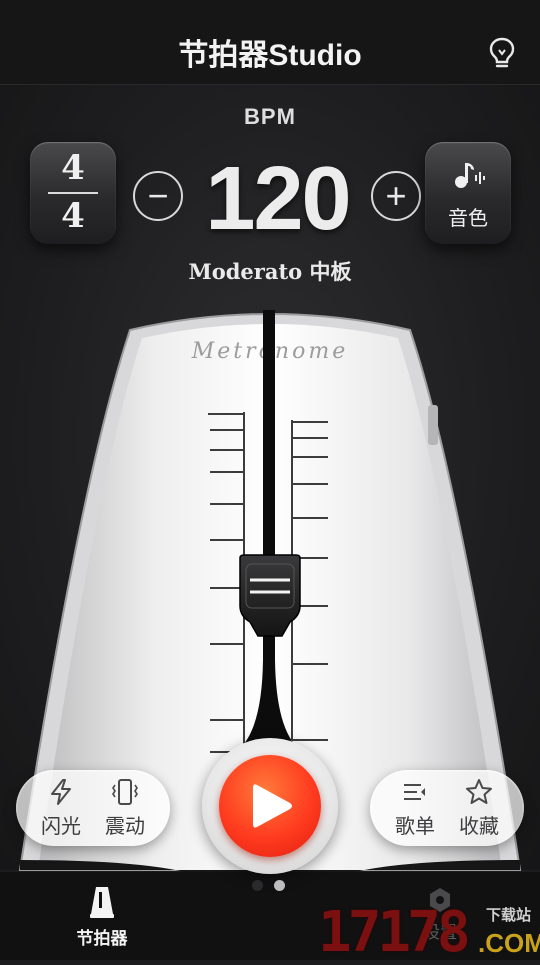 The image size is (540, 965). What do you see at coordinates (270, 116) in the screenshot?
I see `bpm-label: BPM` at bounding box center [270, 116].